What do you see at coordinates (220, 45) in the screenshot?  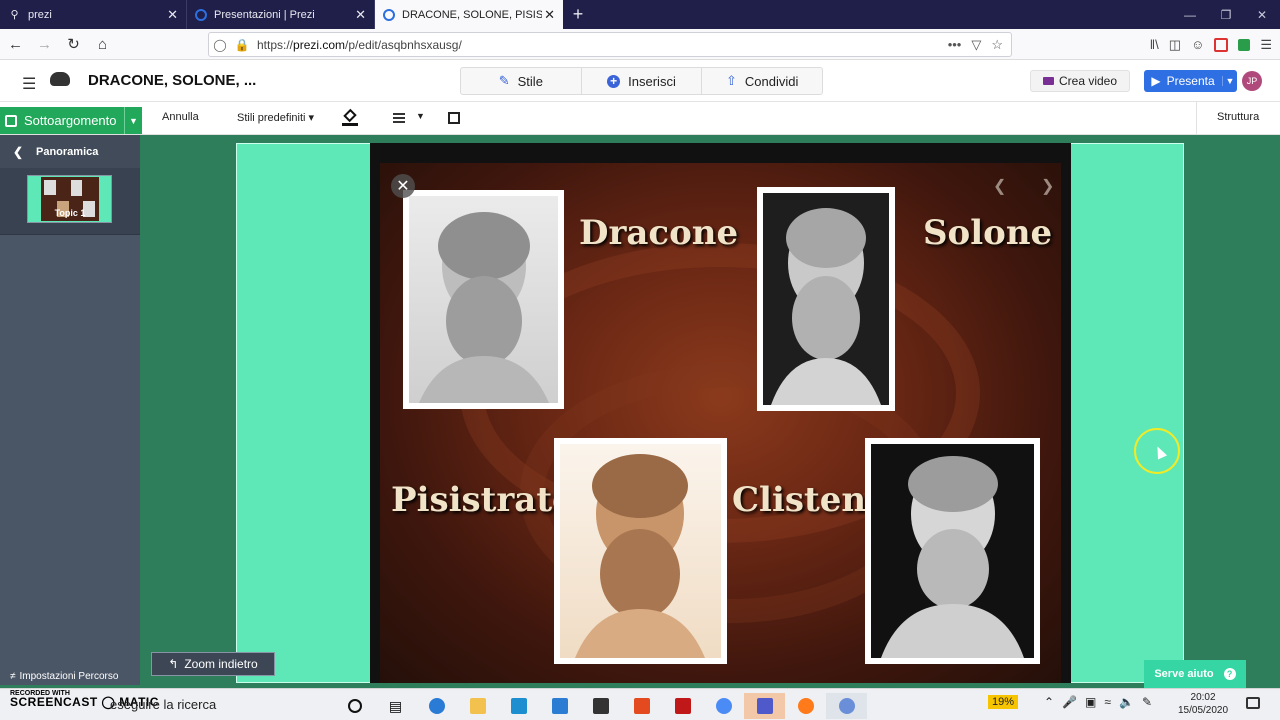 I see `shield-icon: ◯` at bounding box center [220, 45].